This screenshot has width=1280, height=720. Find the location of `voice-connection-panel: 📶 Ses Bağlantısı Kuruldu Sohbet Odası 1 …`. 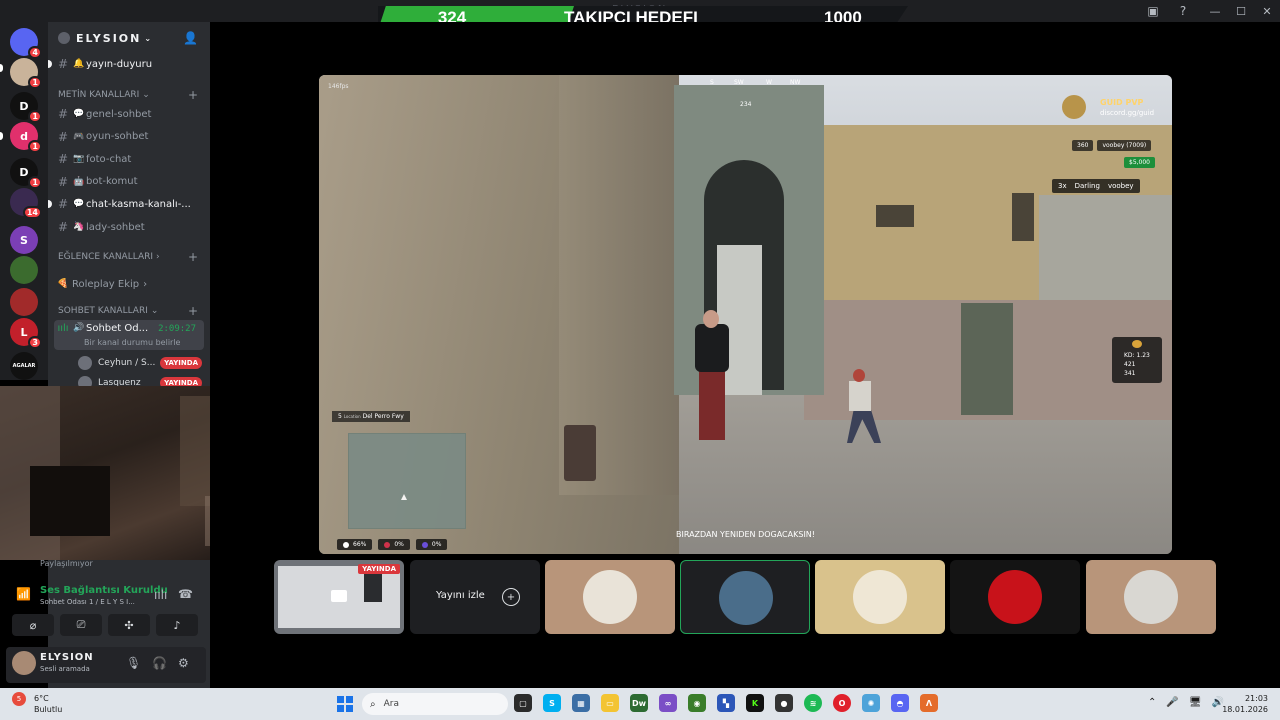

voice-connection-panel: 📶 Ses Bağlantısı Kuruldu Sohbet Odası 1 … is located at coordinates (106, 610).